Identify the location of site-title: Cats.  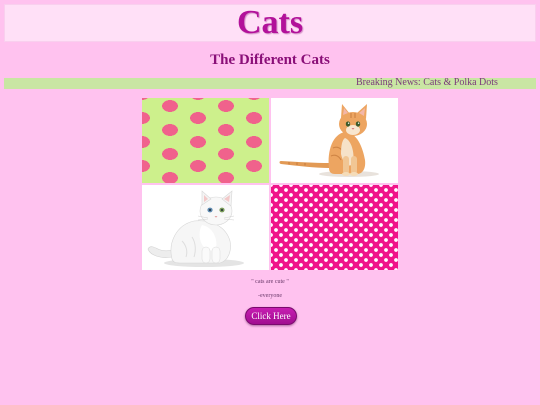
(270, 22).